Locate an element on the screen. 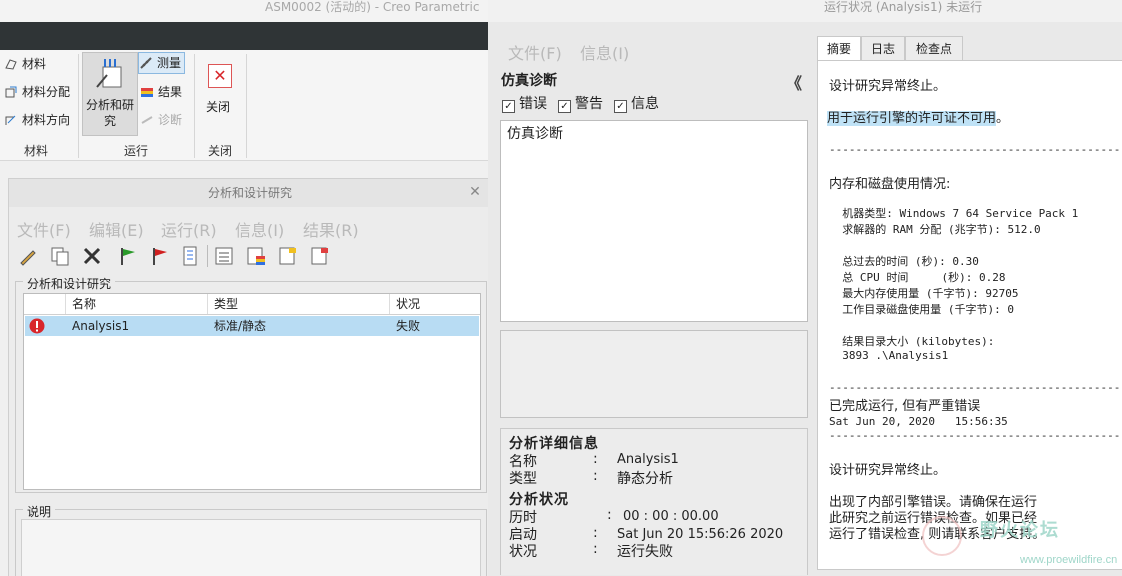 The width and height of the screenshot is (1122, 576). study-group-caption: 分析和设计研究 is located at coordinates (69, 283).